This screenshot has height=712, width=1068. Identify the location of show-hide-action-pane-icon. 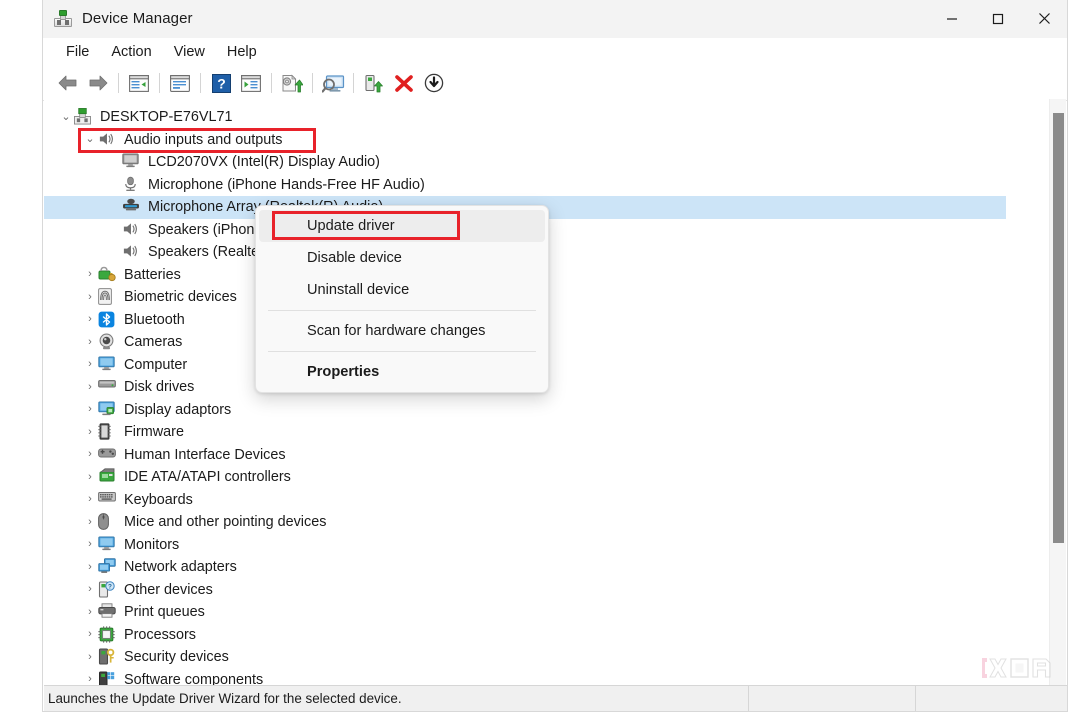
(251, 83).